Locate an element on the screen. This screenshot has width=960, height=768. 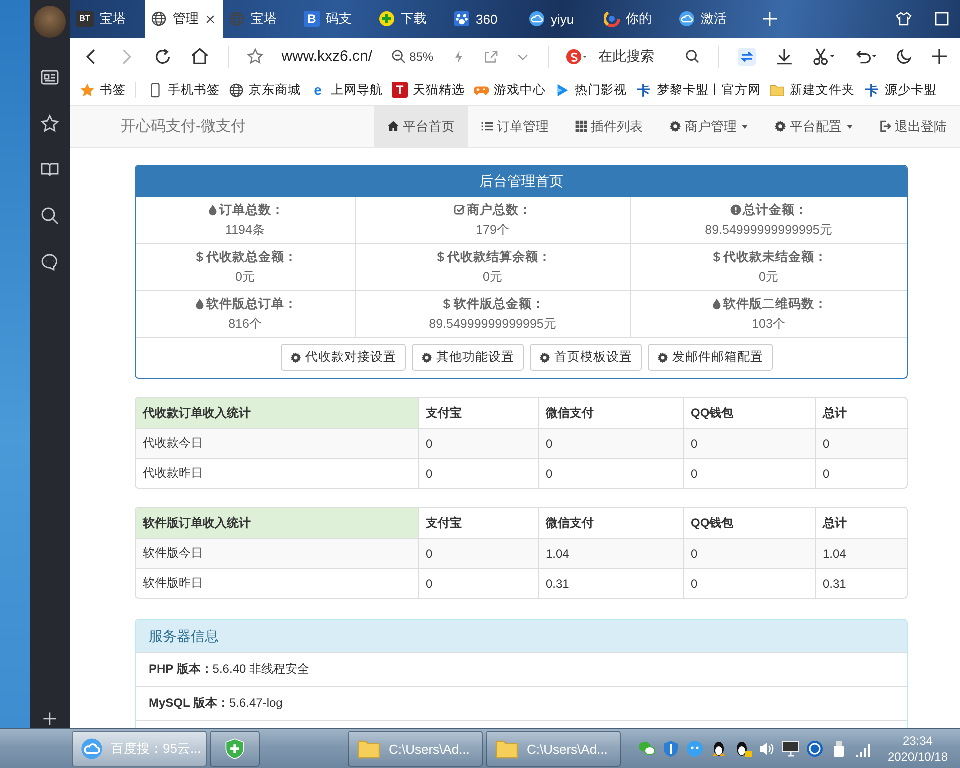
settings-button: 首页模板设置 is located at coordinates (586, 357).